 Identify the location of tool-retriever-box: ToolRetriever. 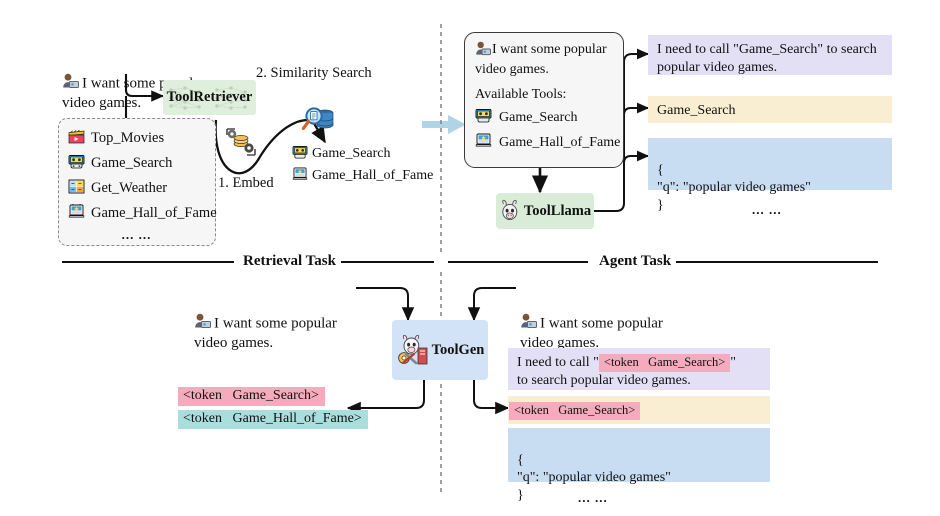
(209, 97).